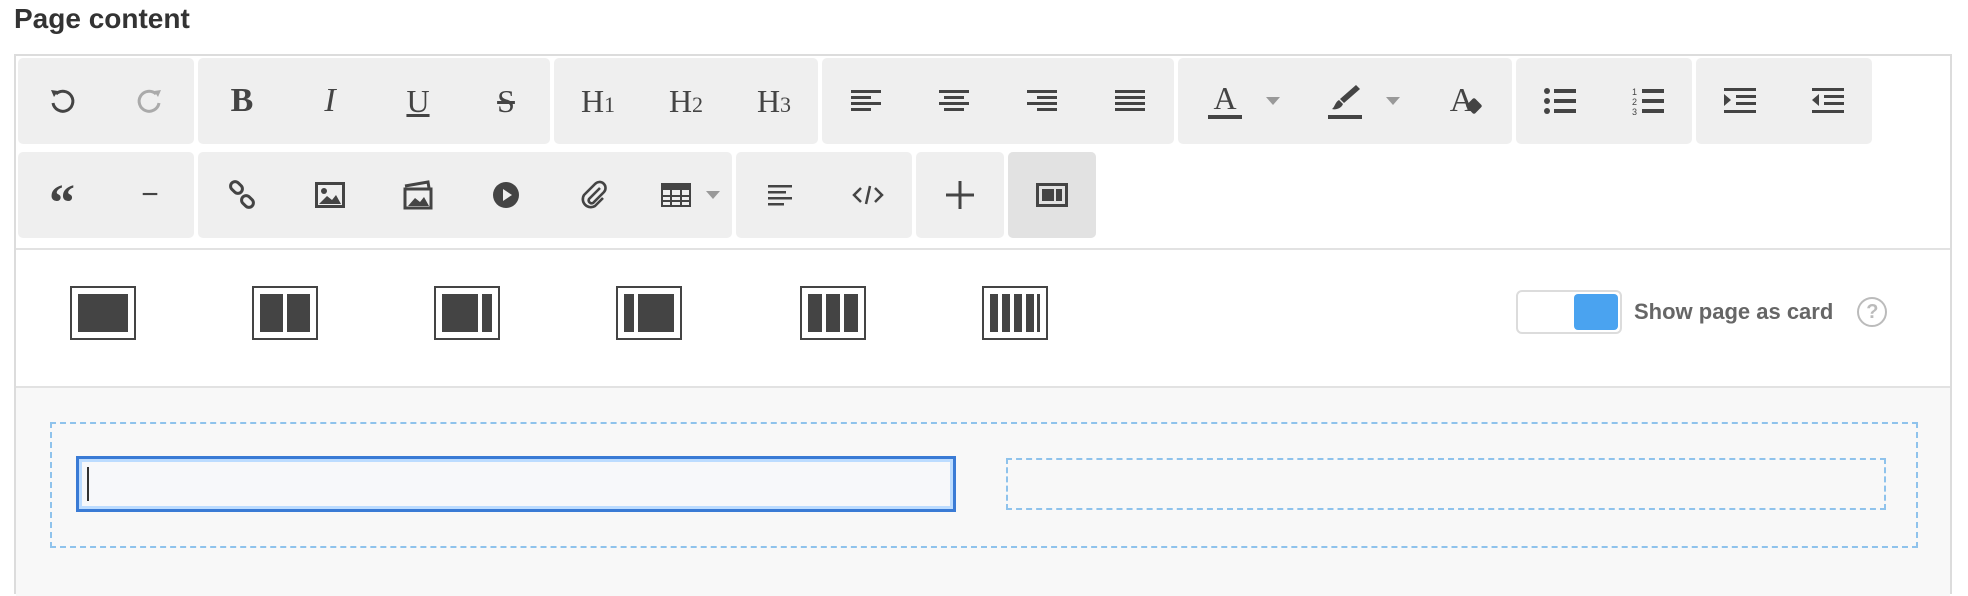 The image size is (1968, 596). I want to click on indent-button, so click(1740, 101).